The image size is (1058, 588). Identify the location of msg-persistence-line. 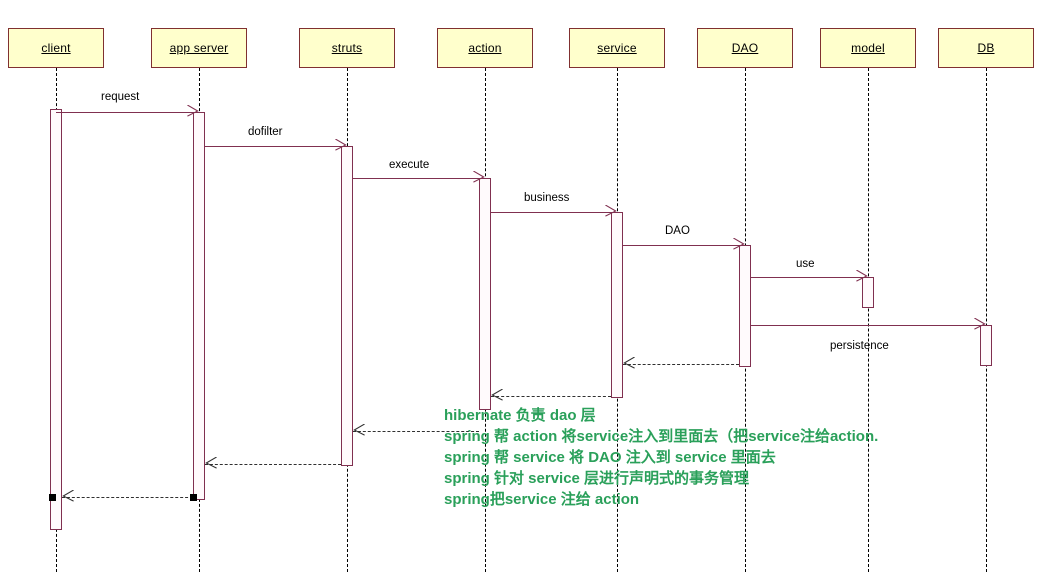
(868, 325).